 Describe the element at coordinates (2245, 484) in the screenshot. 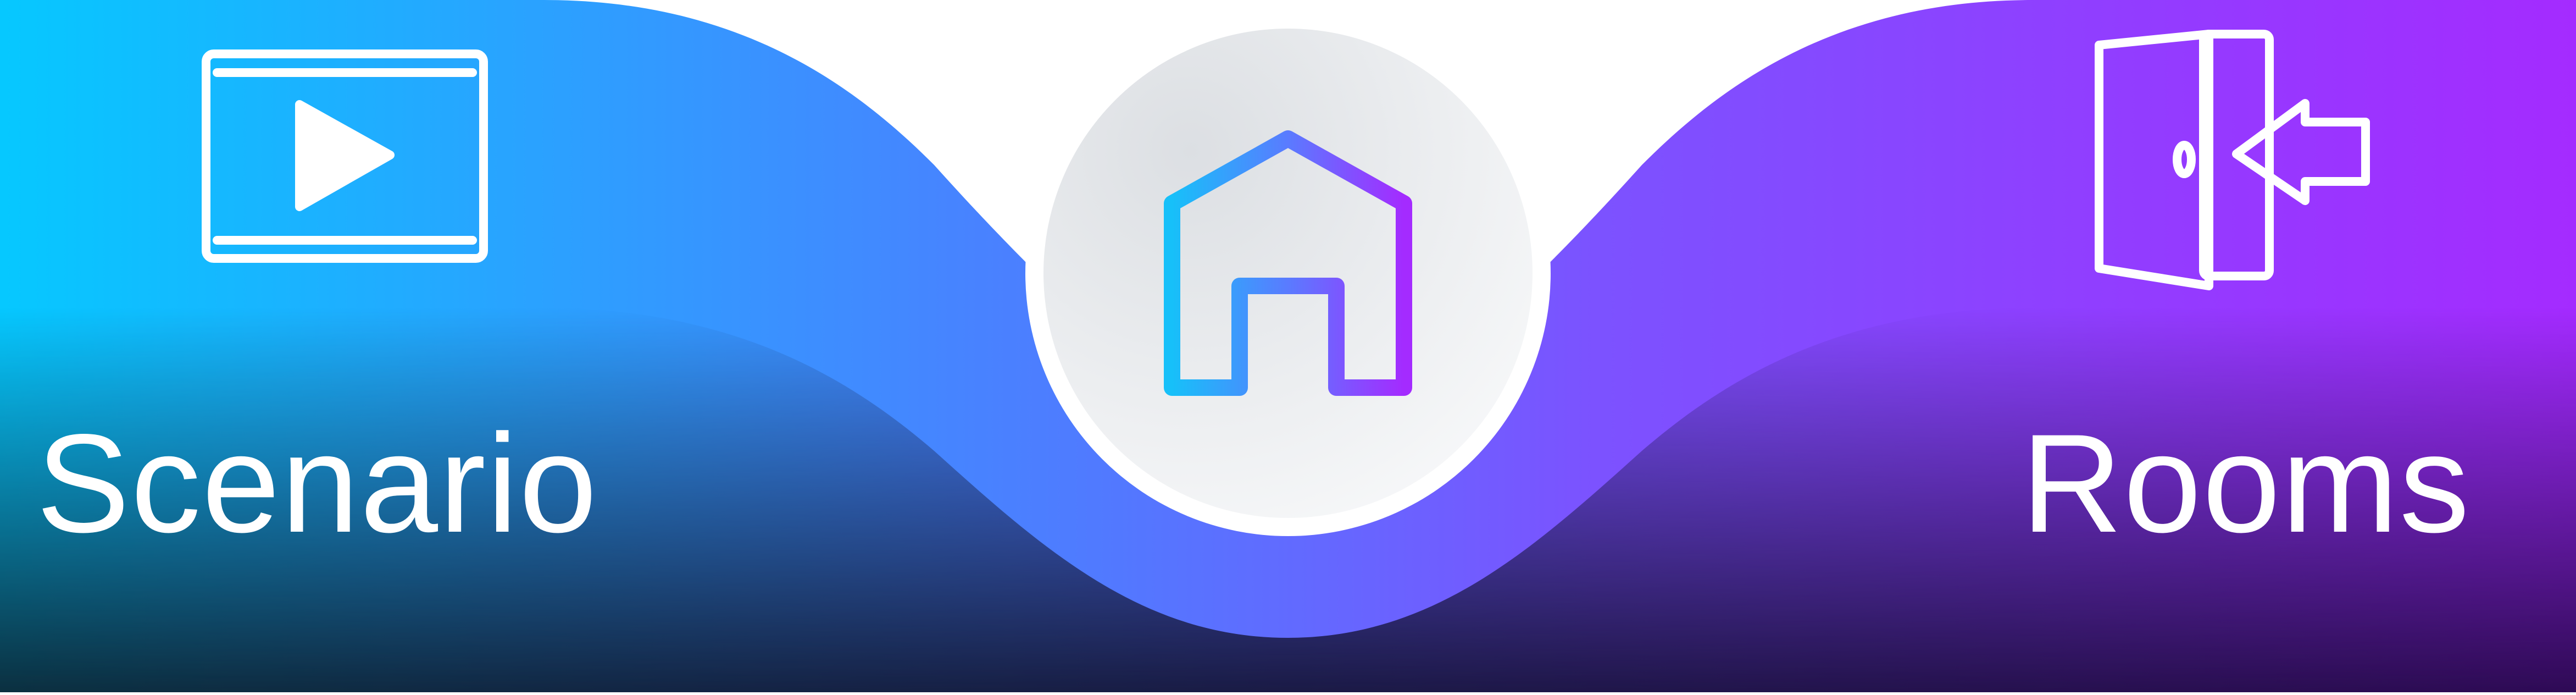

I see `rooms-label: Rooms` at that location.